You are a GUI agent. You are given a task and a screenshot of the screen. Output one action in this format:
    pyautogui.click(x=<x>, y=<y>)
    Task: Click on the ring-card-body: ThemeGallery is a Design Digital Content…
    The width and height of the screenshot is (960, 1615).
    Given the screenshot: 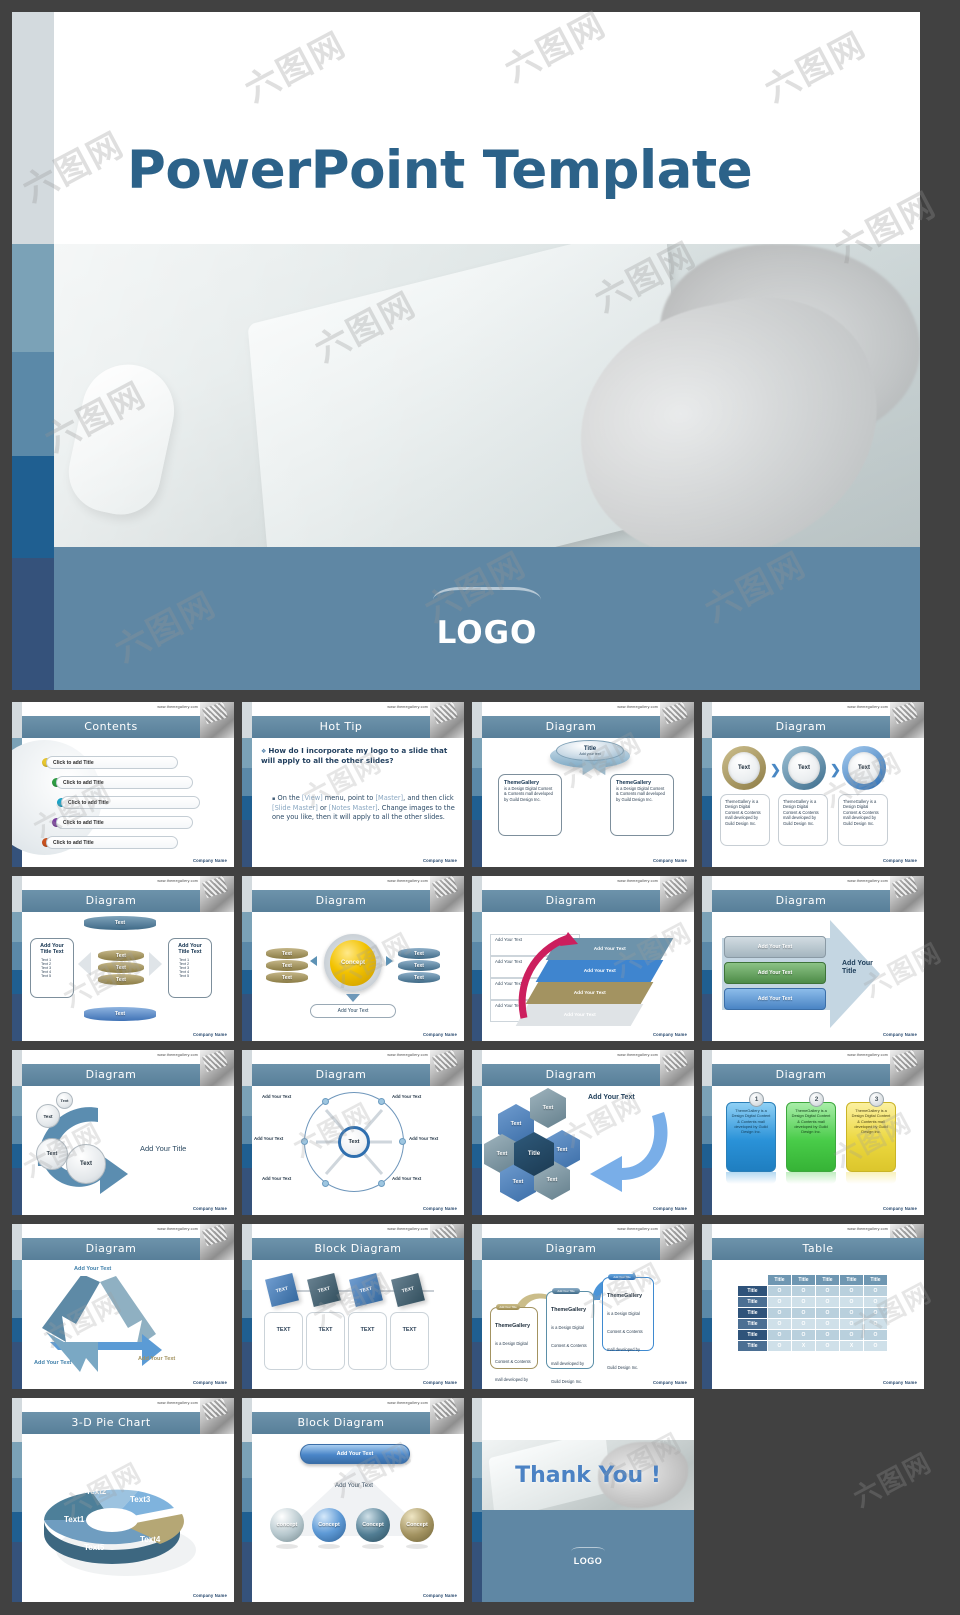 What is the action you would take?
    pyautogui.click(x=743, y=812)
    